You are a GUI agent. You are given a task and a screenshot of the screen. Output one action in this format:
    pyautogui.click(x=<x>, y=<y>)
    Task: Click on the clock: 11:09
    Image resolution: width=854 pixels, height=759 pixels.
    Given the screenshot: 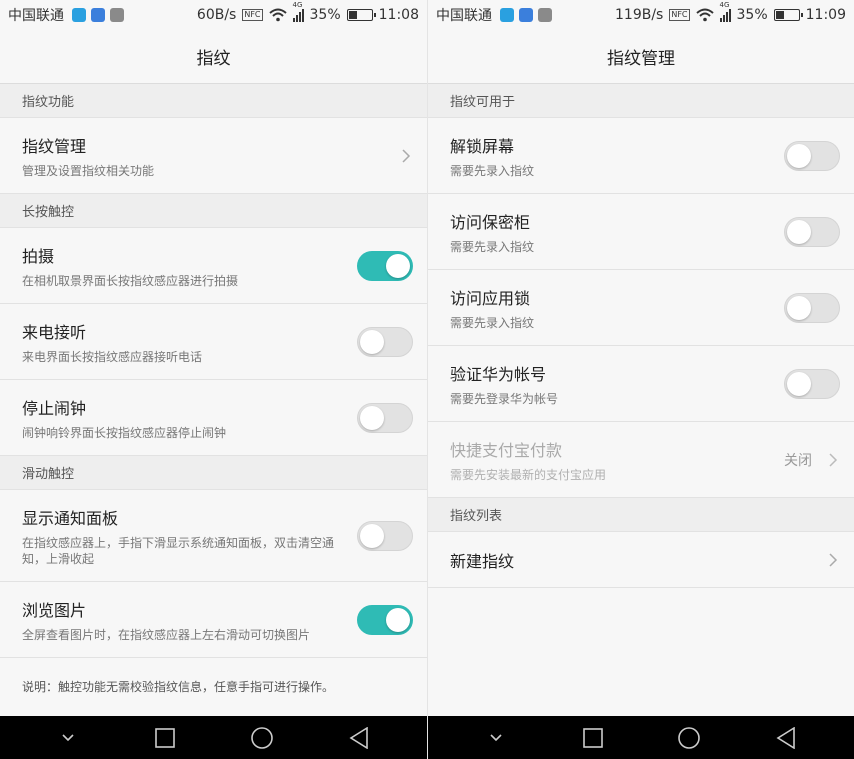 What is the action you would take?
    pyautogui.click(x=825, y=15)
    